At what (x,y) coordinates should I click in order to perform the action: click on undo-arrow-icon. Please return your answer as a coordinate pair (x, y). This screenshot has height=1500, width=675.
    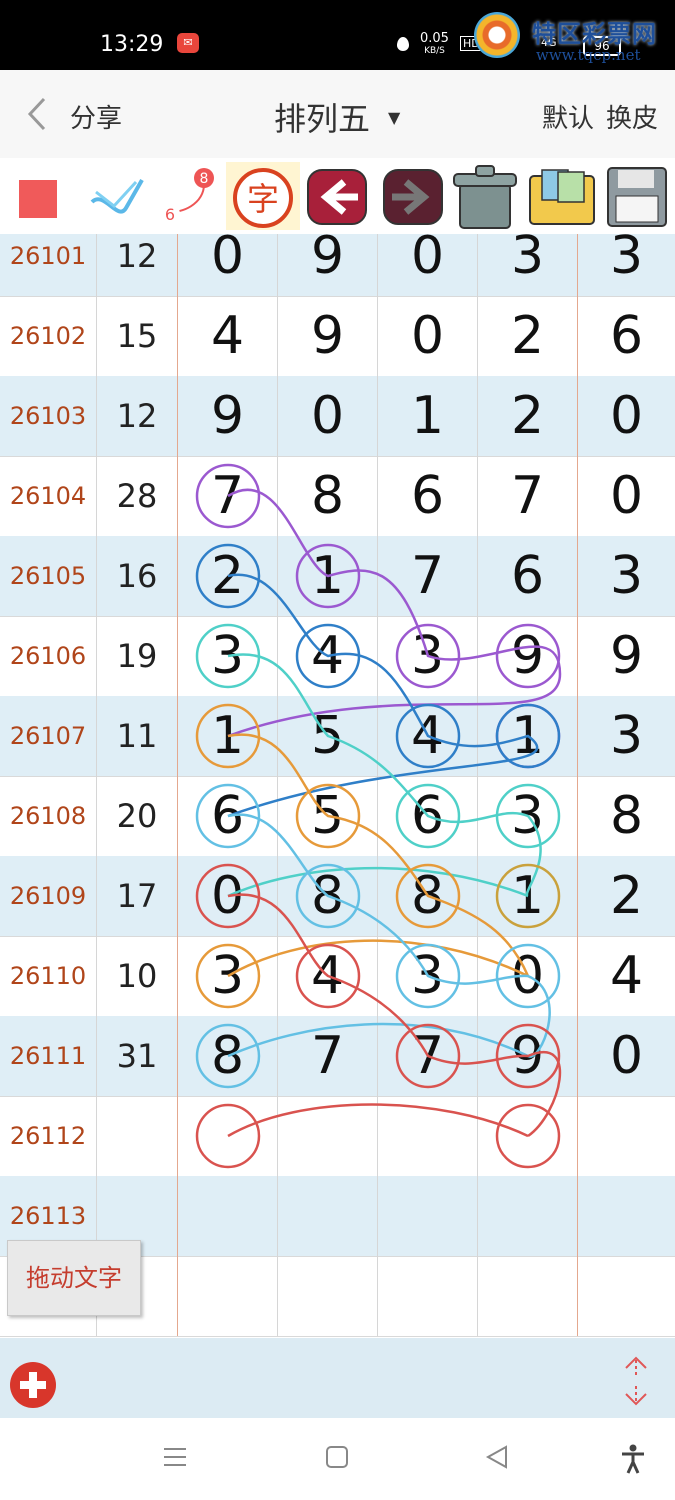
    Looking at the image, I should click on (337, 196).